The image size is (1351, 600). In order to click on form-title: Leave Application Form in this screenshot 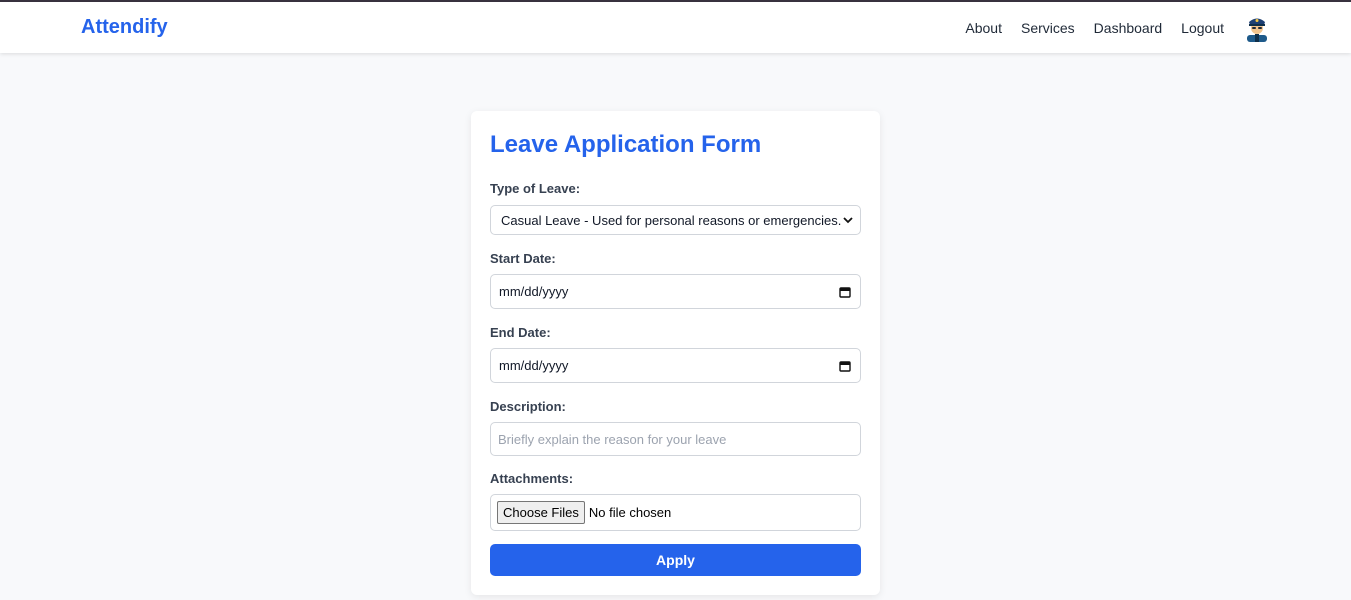, I will do `click(626, 144)`.